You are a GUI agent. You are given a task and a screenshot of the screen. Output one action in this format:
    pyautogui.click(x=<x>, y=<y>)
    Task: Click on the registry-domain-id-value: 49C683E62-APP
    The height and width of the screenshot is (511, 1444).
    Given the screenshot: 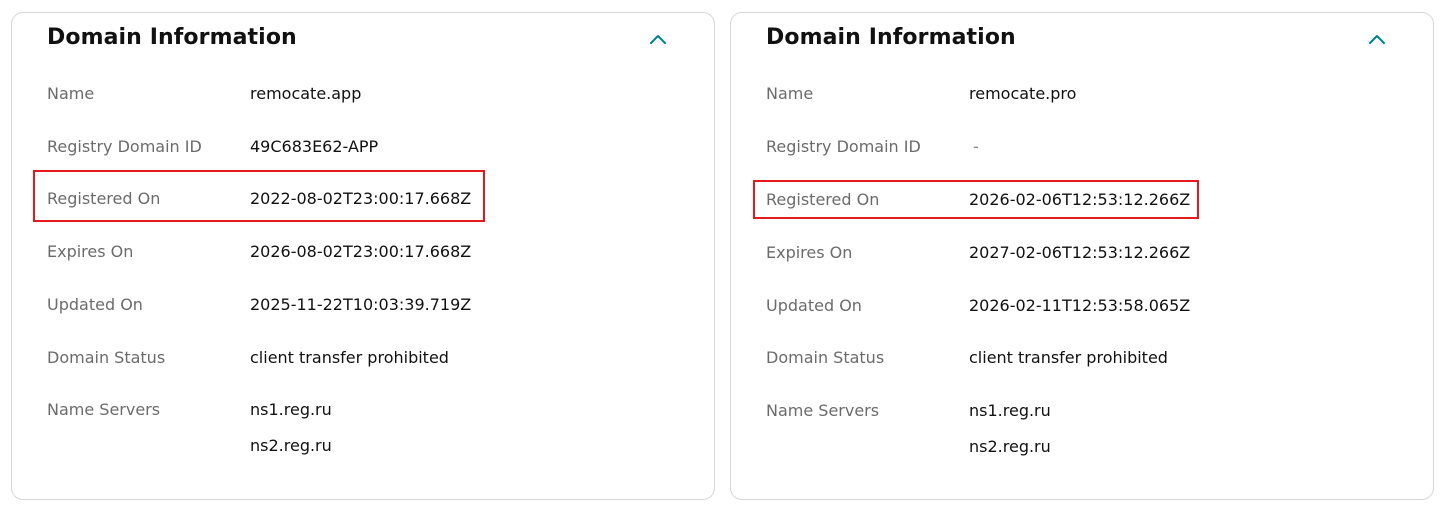 What is the action you would take?
    pyautogui.click(x=314, y=146)
    